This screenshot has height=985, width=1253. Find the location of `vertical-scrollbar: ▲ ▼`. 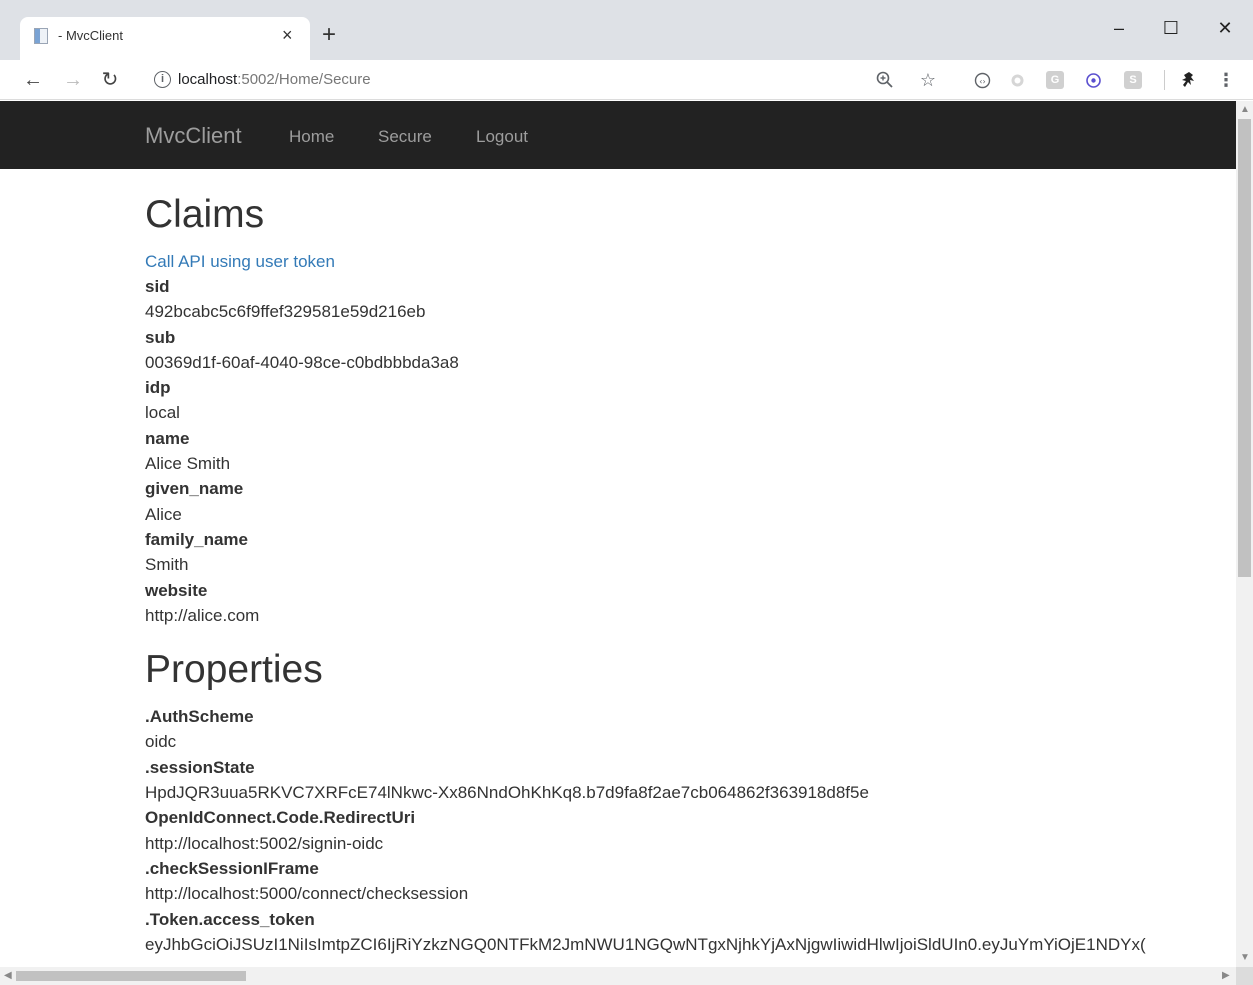

vertical-scrollbar: ▲ ▼ is located at coordinates (1244, 534).